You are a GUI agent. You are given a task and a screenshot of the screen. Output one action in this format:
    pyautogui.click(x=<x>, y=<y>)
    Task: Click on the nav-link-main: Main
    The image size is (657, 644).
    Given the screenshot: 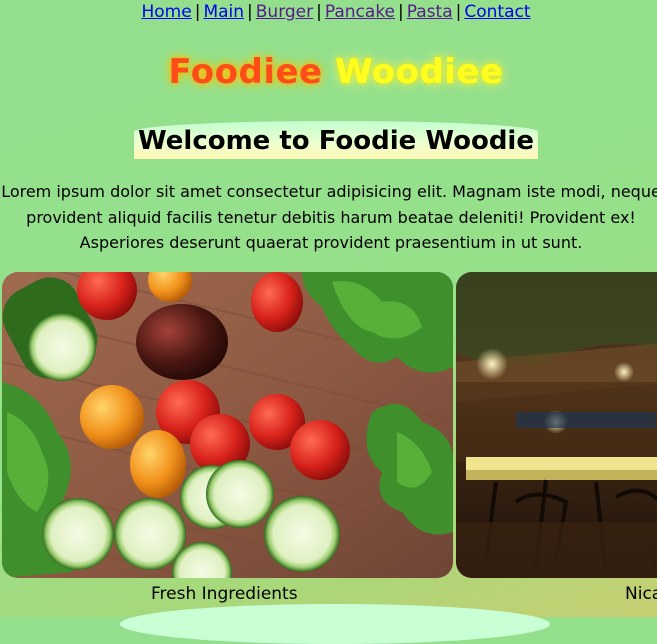 What is the action you would take?
    pyautogui.click(x=223, y=12)
    